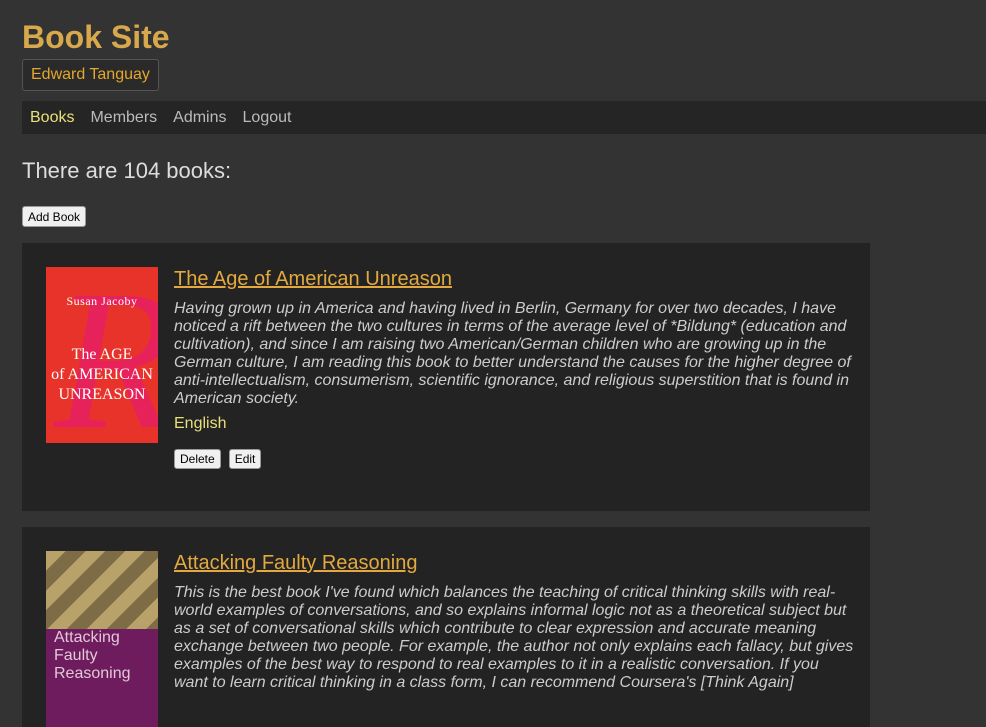 The width and height of the screenshot is (986, 727). Describe the element at coordinates (52, 118) in the screenshot. I see `nav-item-books: Books` at that location.